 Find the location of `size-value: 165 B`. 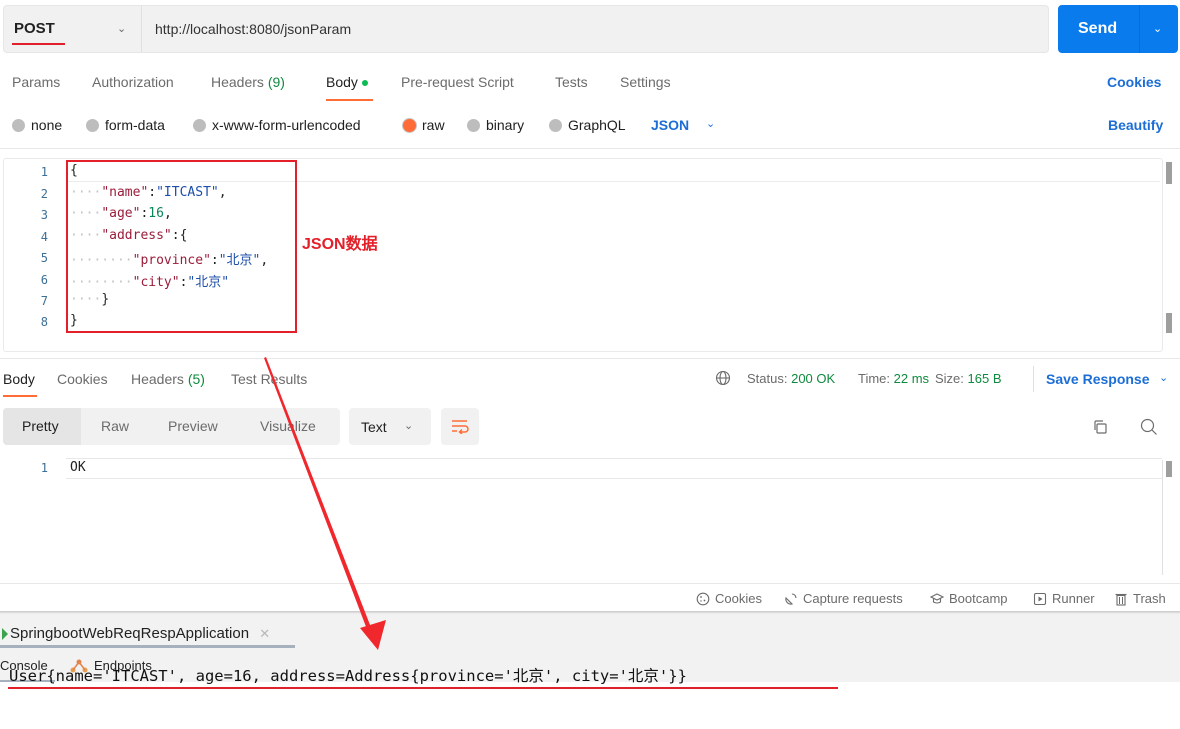

size-value: 165 B is located at coordinates (984, 378).